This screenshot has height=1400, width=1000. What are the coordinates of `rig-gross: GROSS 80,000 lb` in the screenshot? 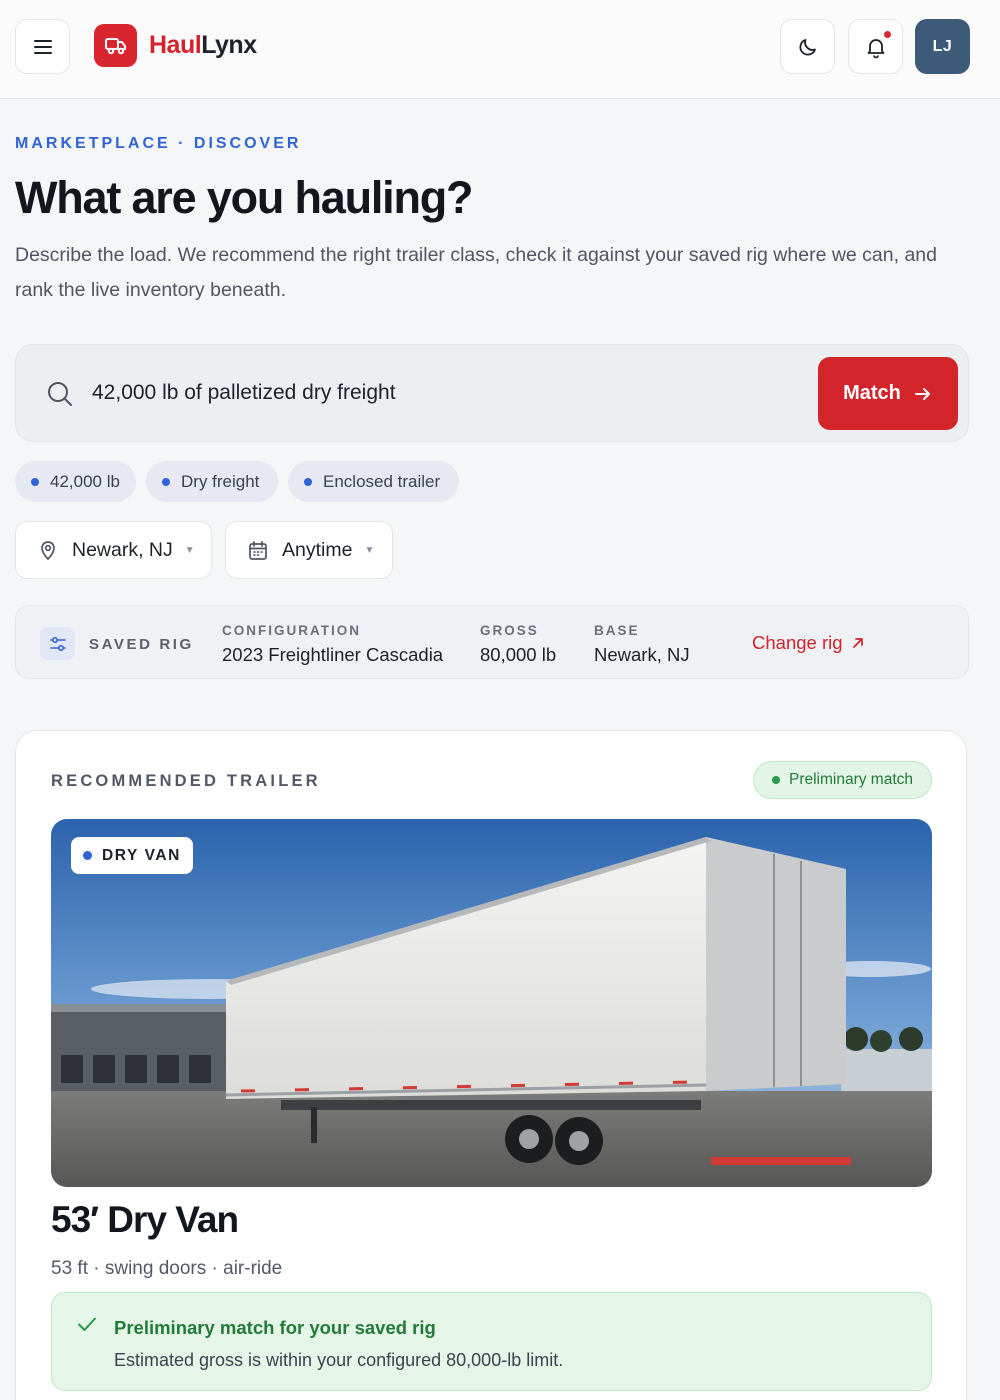 It's located at (518, 644).